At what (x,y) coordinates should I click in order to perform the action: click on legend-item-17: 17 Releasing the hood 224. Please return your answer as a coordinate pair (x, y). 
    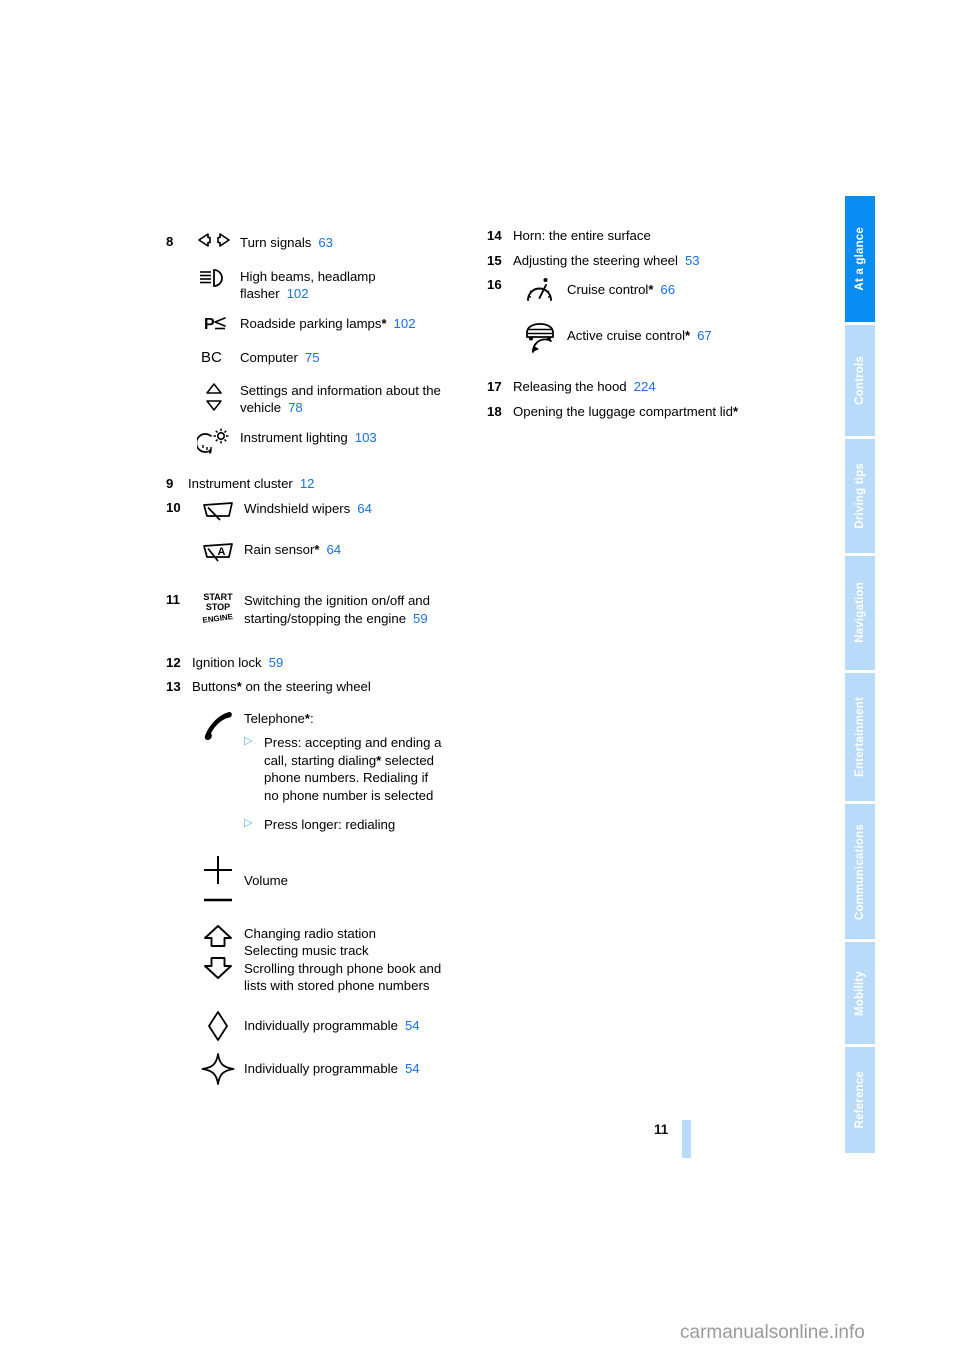
    Looking at the image, I should click on (647, 386).